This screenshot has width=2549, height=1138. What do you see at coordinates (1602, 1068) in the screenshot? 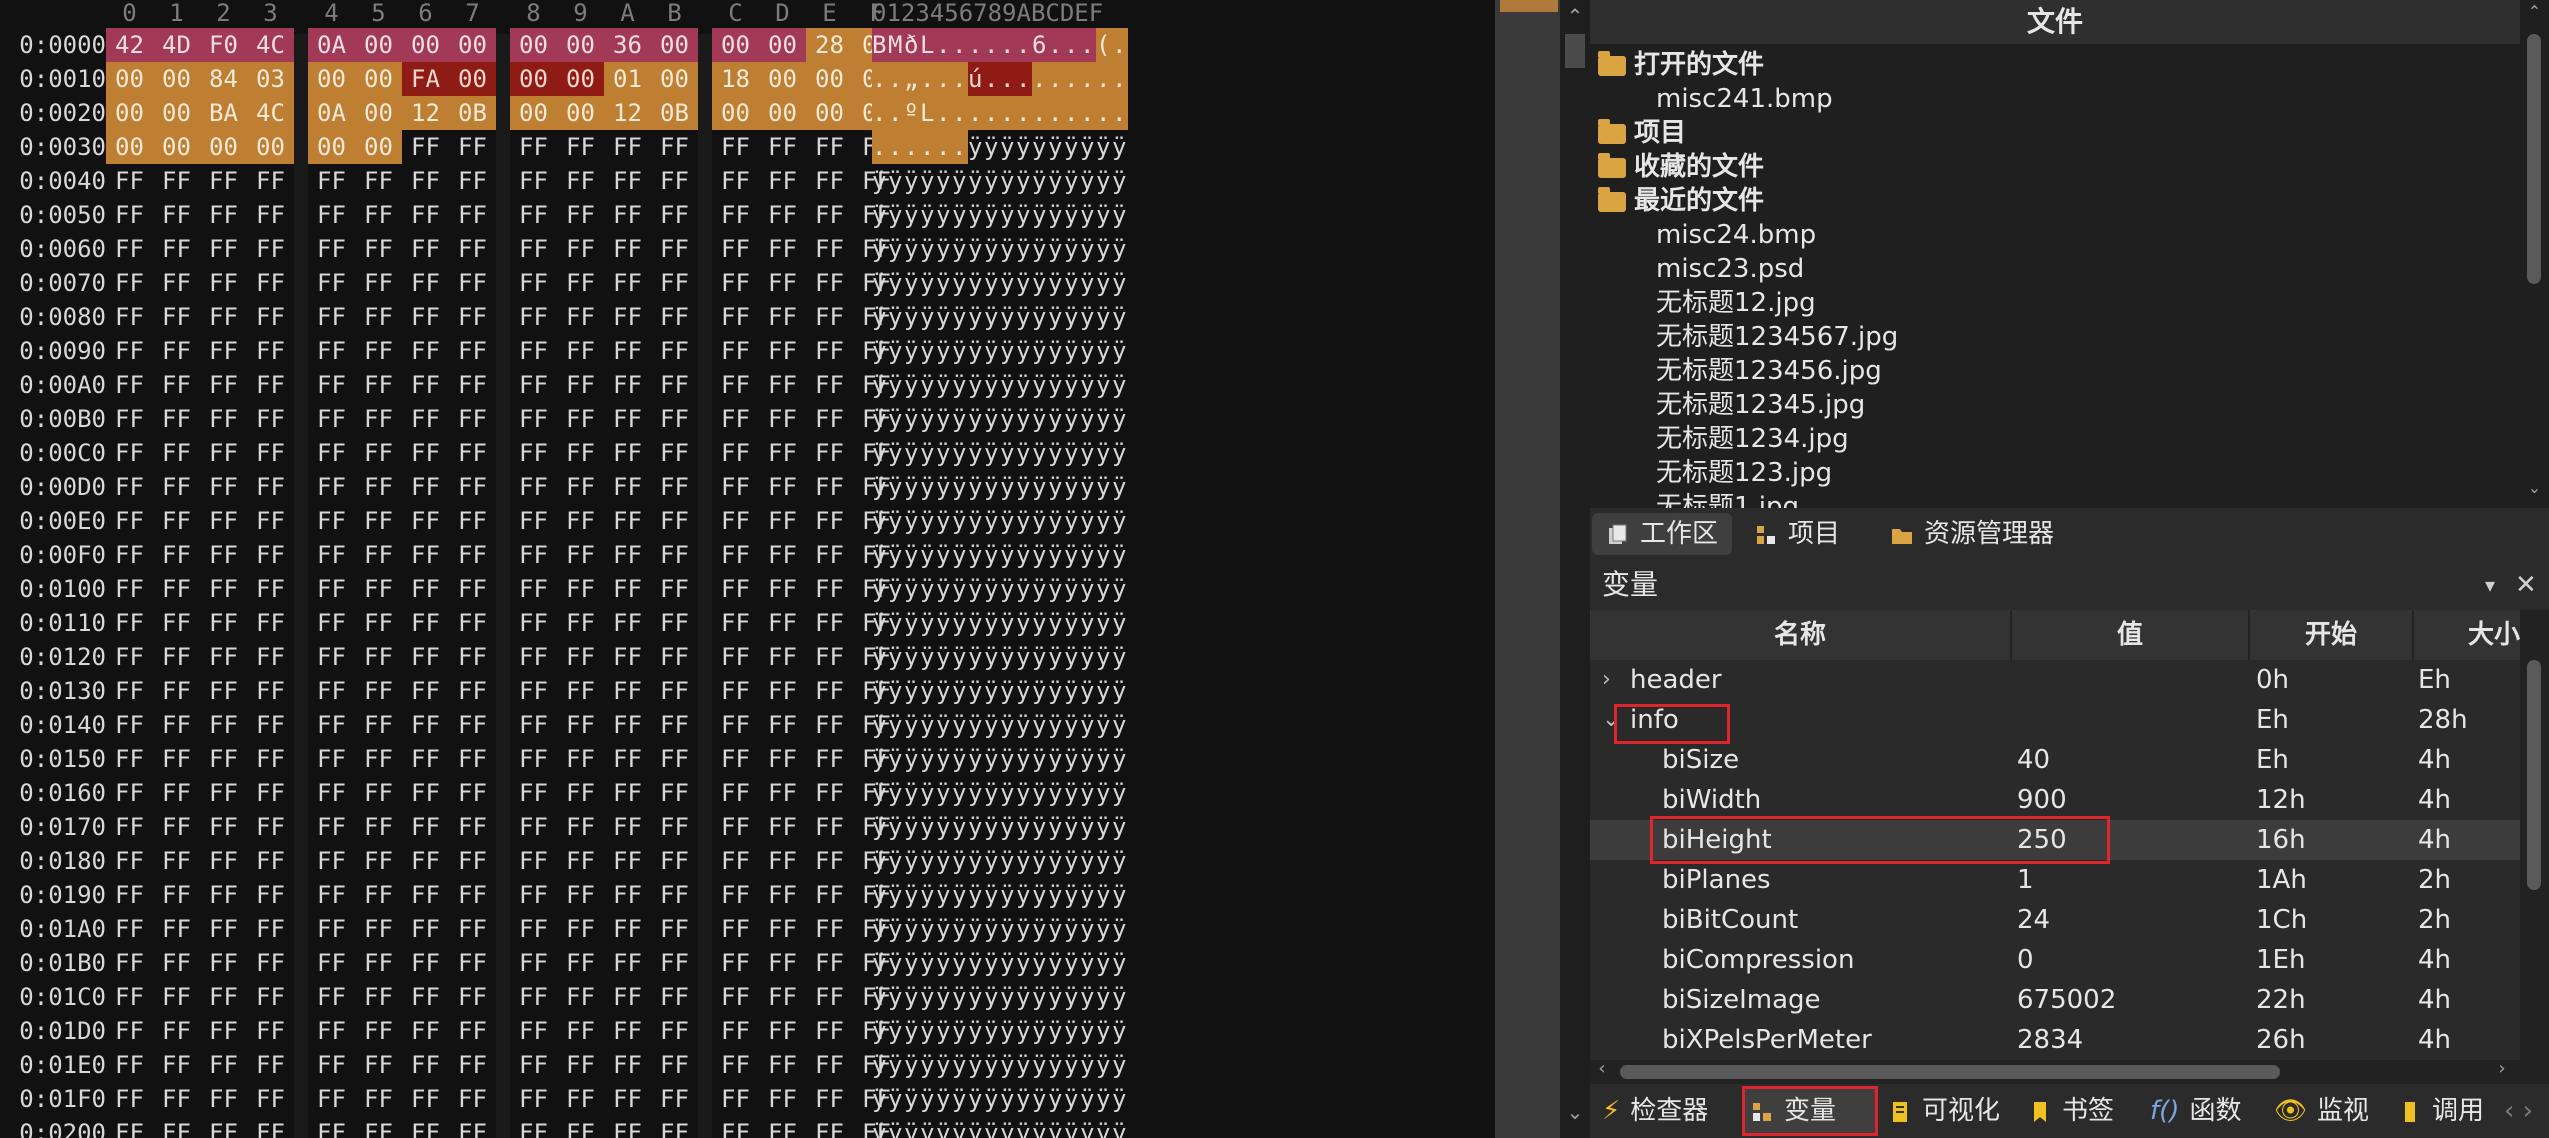
I see `scroll-left-icon: ‹` at bounding box center [1602, 1068].